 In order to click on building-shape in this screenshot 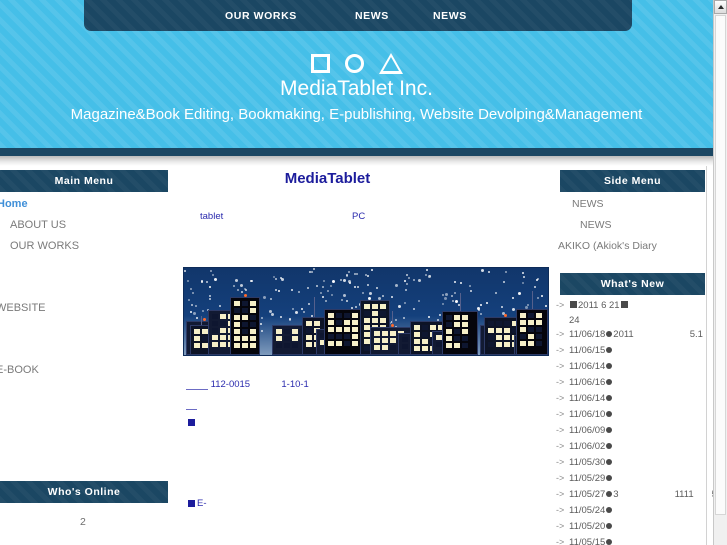, I will do `click(289, 340)`.